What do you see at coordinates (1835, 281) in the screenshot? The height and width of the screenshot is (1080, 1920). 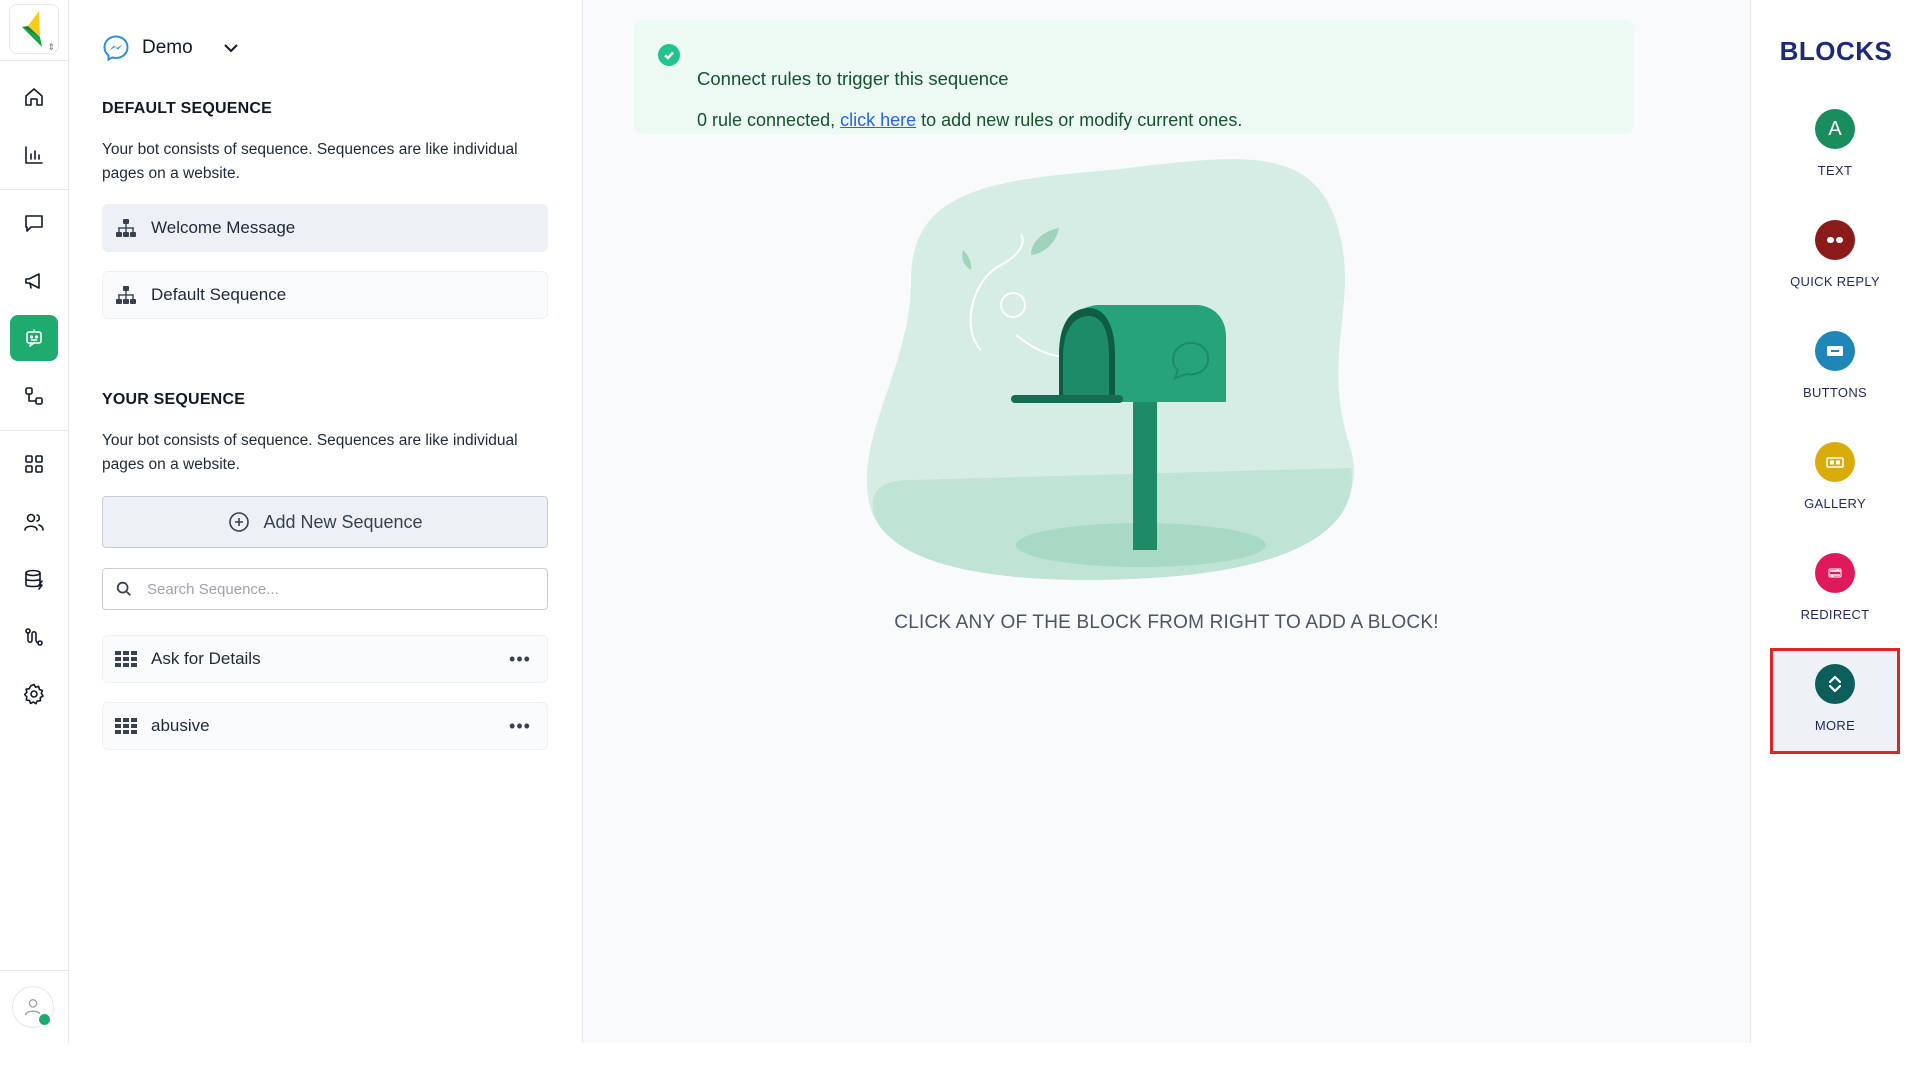 I see `block-label: QUICK REPLY` at bounding box center [1835, 281].